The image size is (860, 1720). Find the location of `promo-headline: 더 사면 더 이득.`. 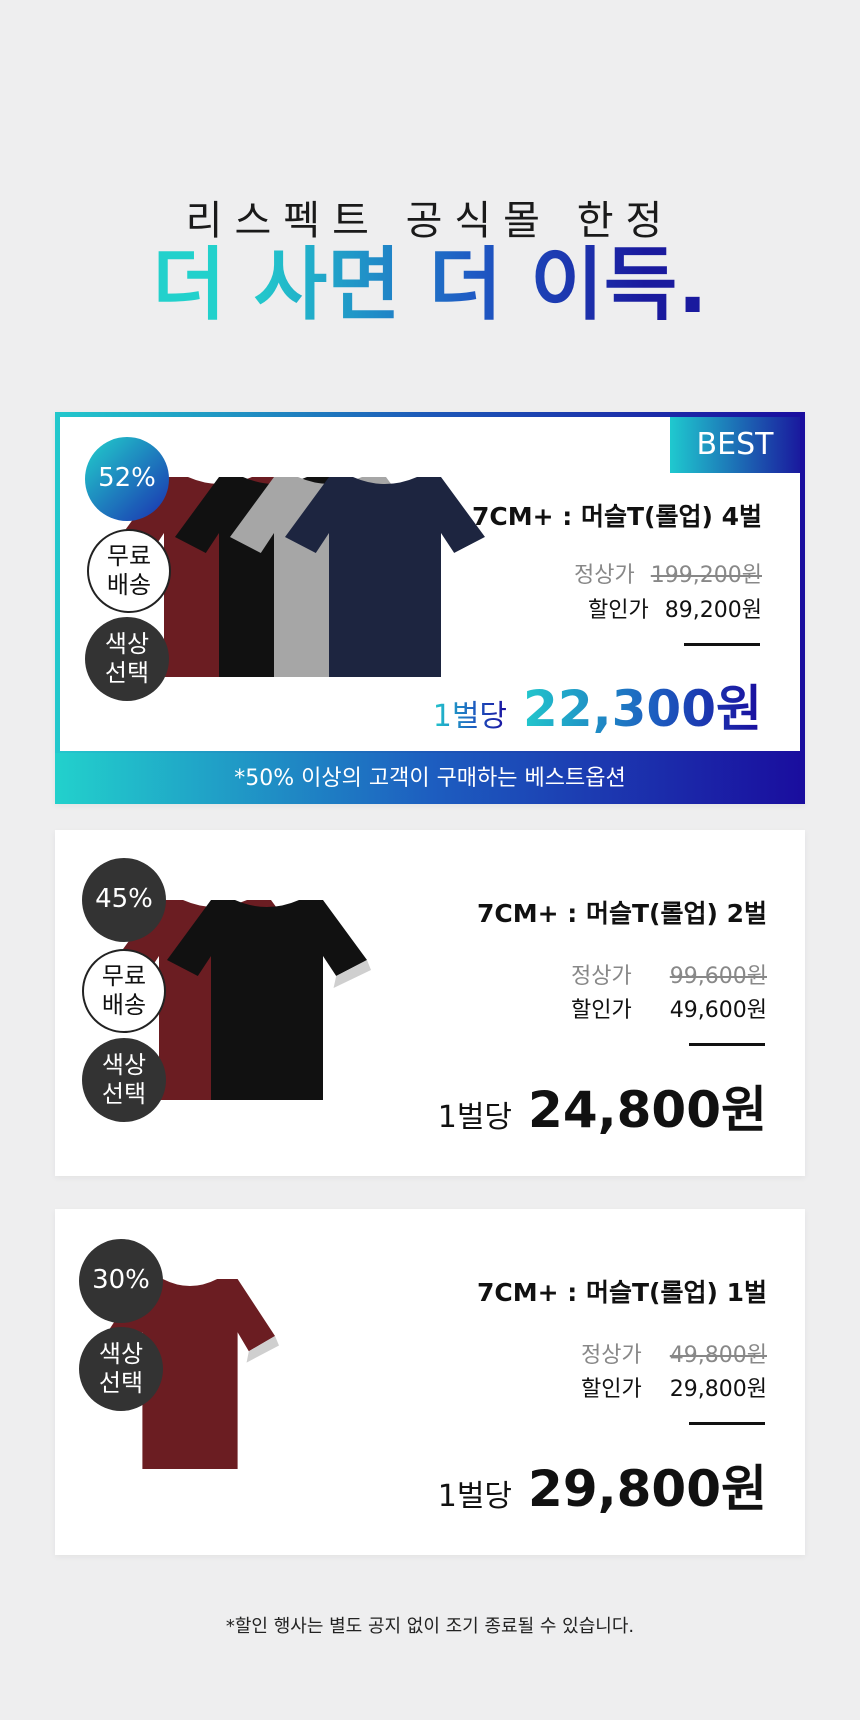

promo-headline: 더 사면 더 이득. is located at coordinates (430, 285).